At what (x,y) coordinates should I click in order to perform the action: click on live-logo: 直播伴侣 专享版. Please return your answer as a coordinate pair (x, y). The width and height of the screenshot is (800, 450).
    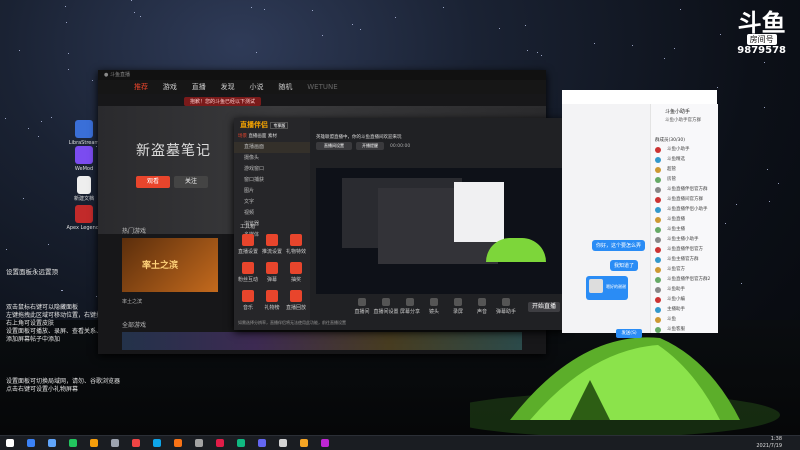
    Looking at the image, I should click on (272, 125).